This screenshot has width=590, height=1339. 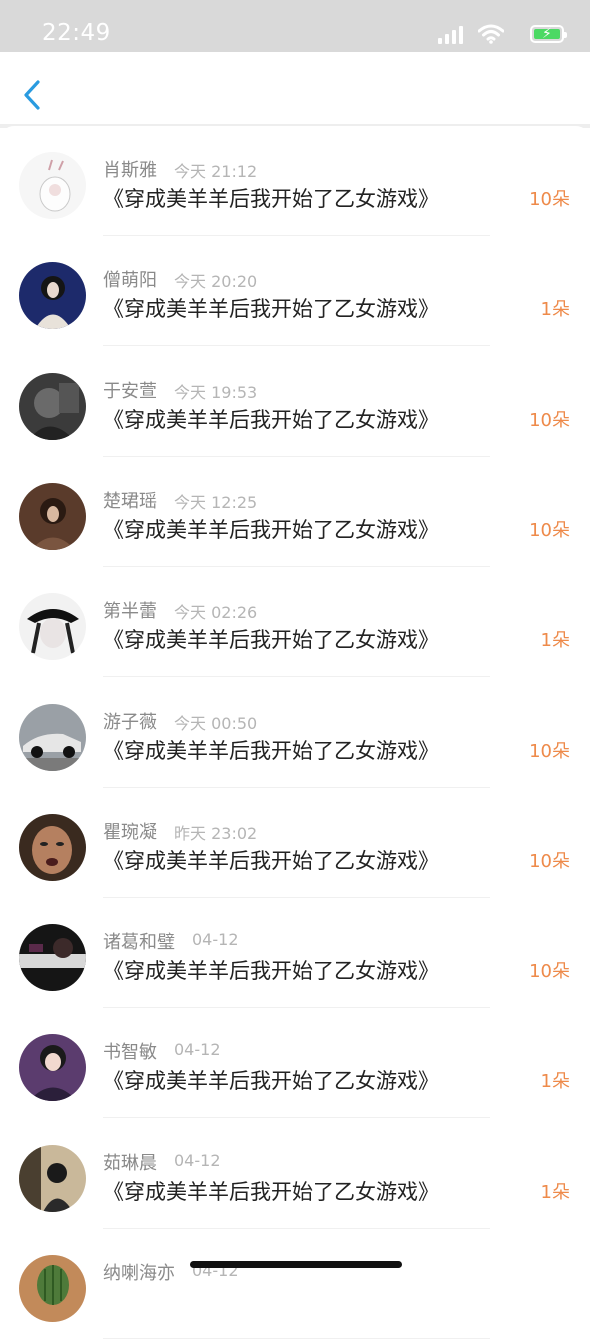 I want to click on list-item: 瞿琬凝 昨天 23:02 《穿成美羊羊后我开始了乙女游戏》 10朵, so click(x=295, y=843).